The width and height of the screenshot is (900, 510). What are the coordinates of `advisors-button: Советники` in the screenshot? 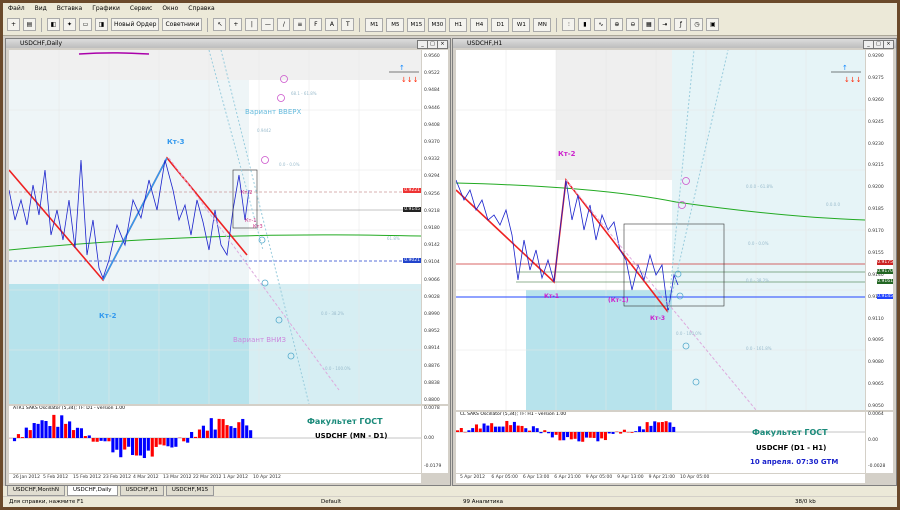 It's located at (182, 24).